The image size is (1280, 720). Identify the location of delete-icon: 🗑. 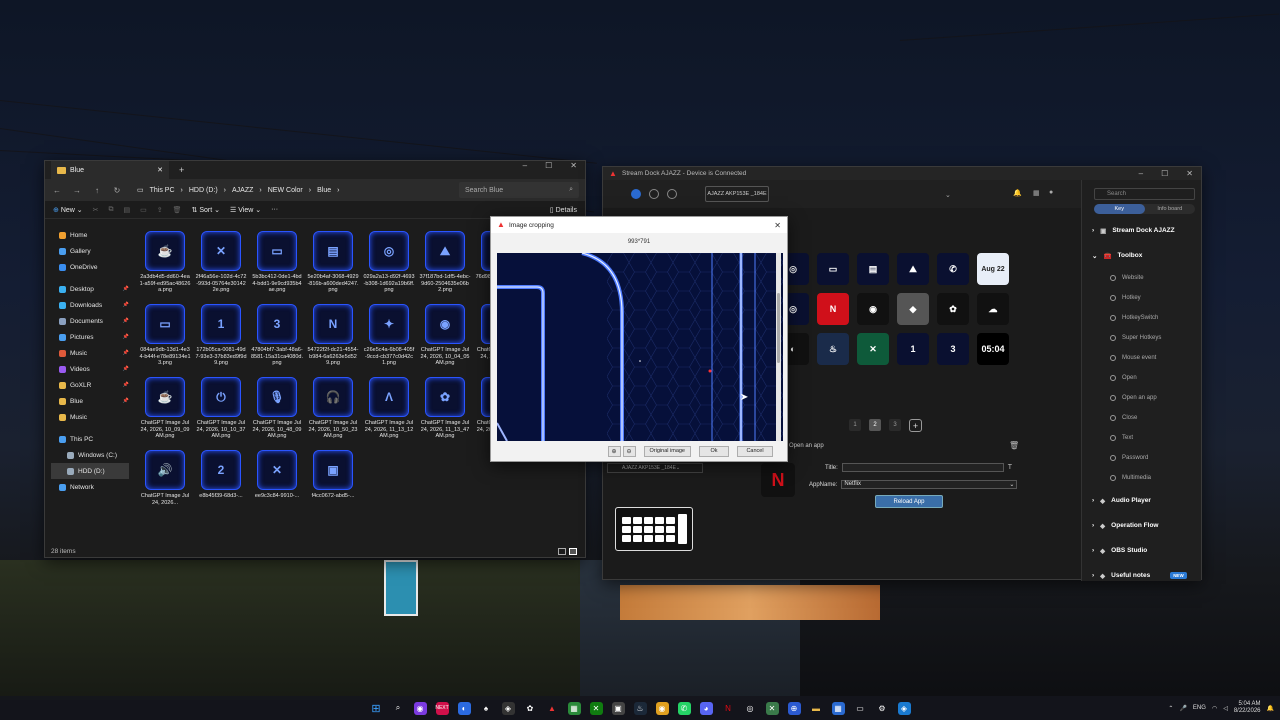
(177, 210).